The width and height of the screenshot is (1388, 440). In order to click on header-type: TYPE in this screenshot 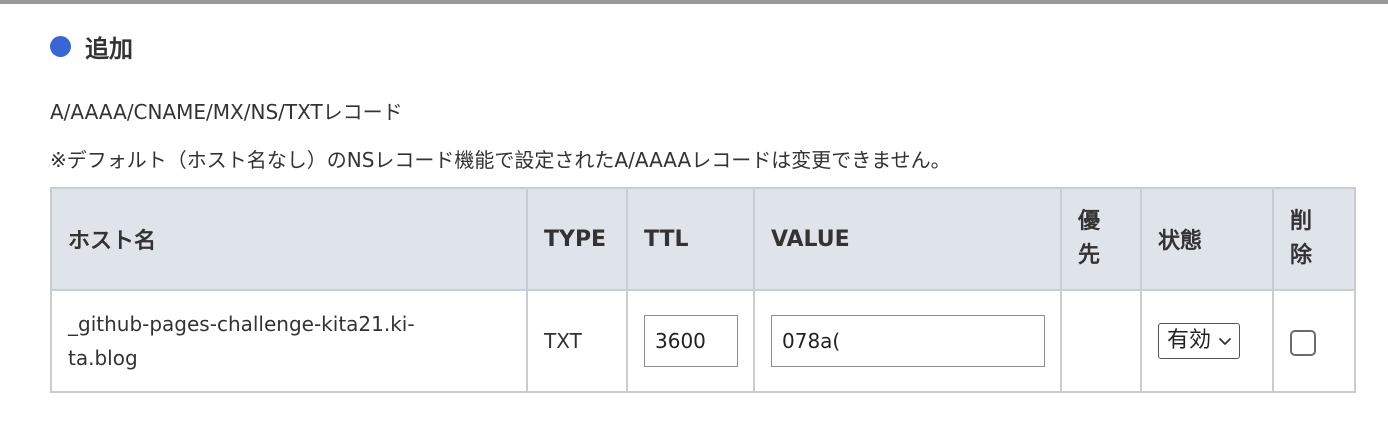, I will do `click(577, 239)`.